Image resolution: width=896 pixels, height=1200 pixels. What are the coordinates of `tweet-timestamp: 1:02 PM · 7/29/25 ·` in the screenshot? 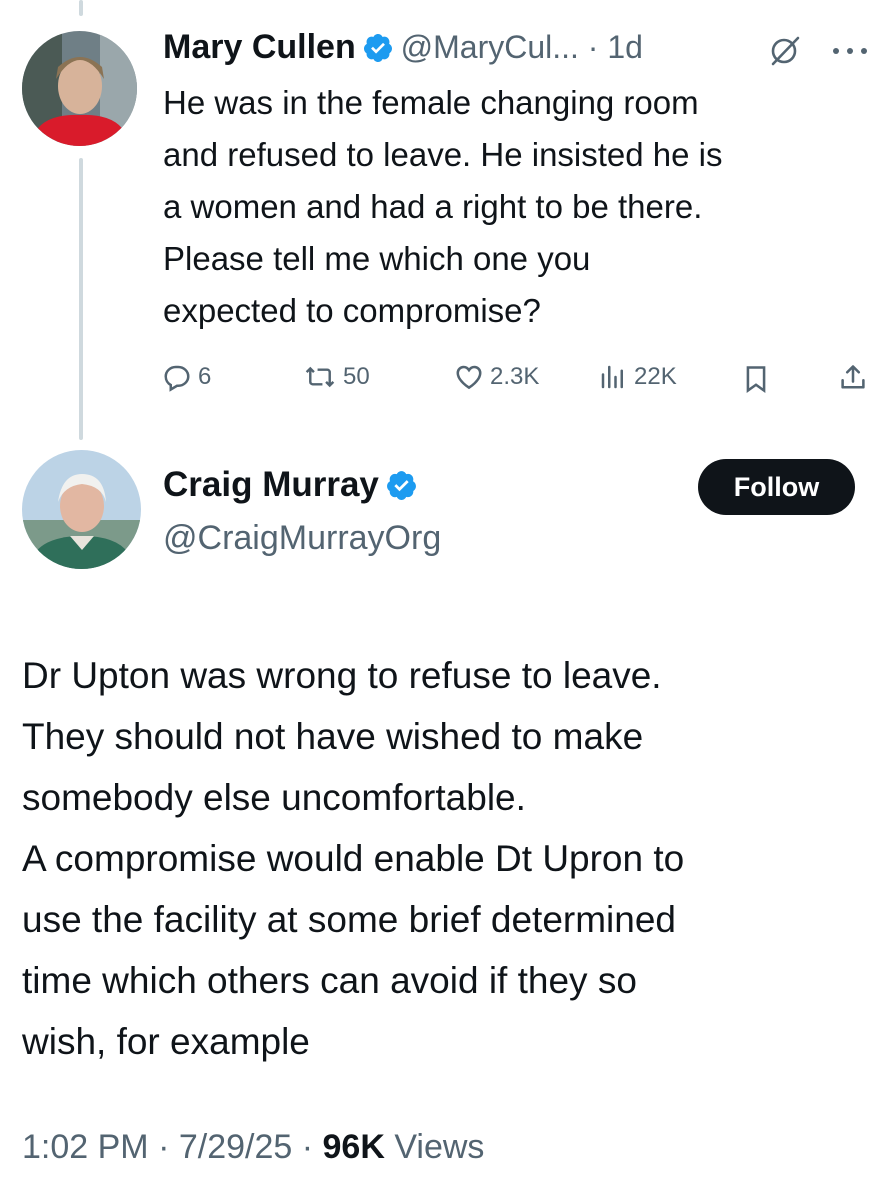 It's located at (172, 1147).